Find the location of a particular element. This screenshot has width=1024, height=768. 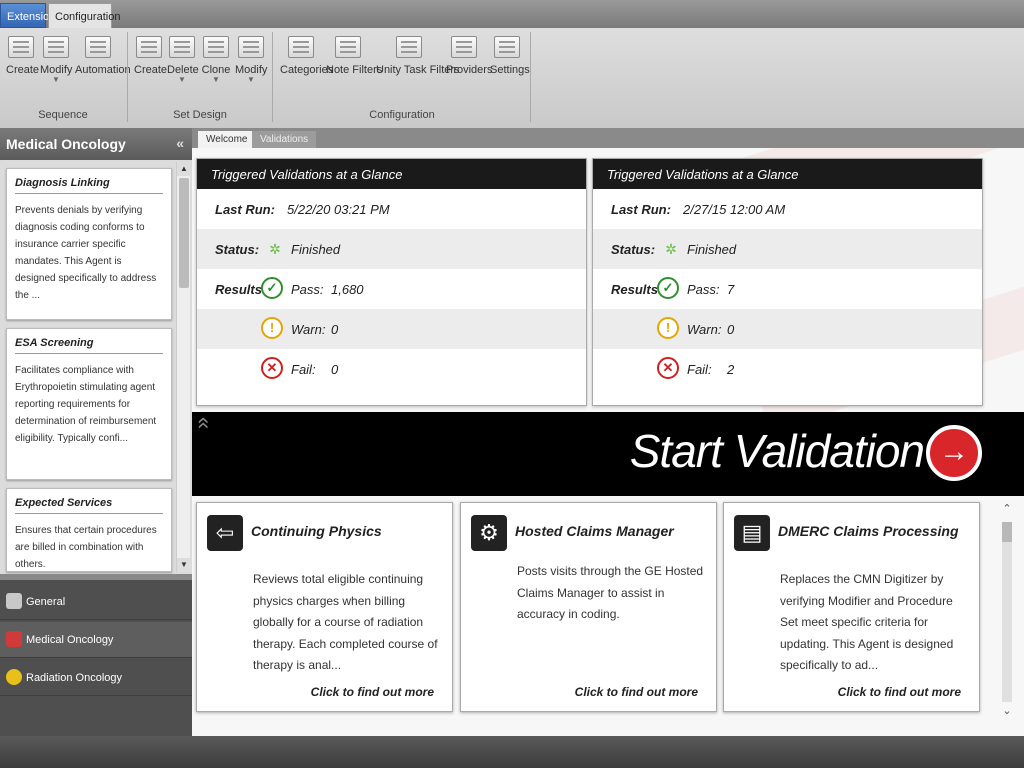

category-item-radiation-oncology: Radiation Oncology is located at coordinates (96, 678).